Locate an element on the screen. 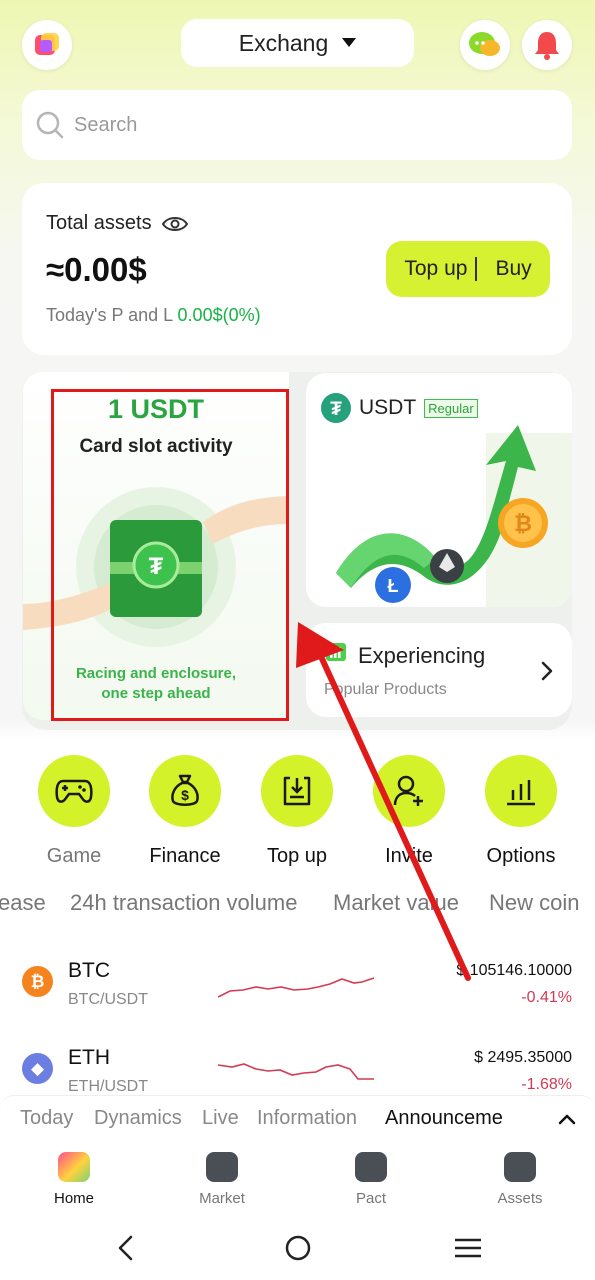 The image size is (595, 1280). nav-market: Market is located at coordinates (222, 1179).